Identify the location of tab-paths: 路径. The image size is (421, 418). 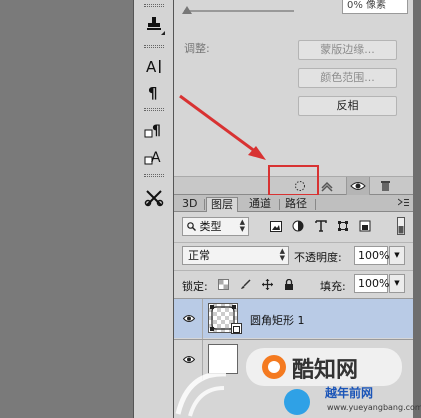
(296, 204).